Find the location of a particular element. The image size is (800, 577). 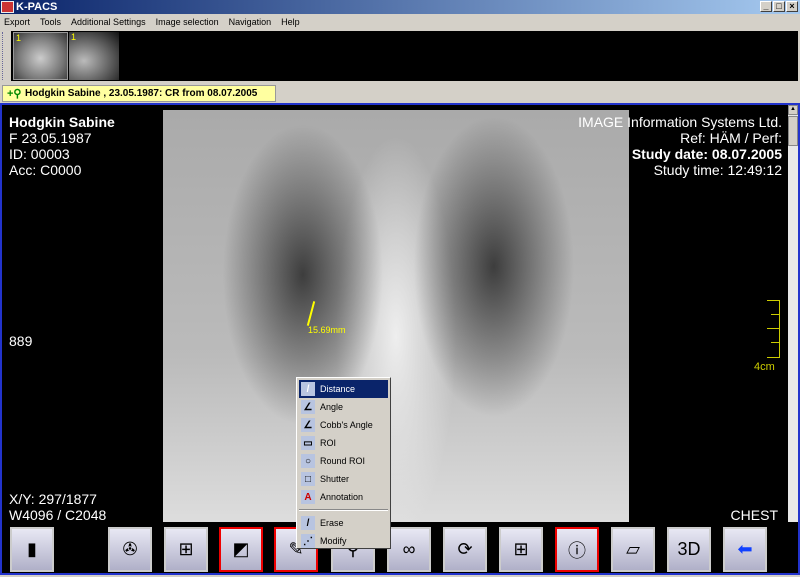

modify-icon: ⋰ is located at coordinates (308, 541).